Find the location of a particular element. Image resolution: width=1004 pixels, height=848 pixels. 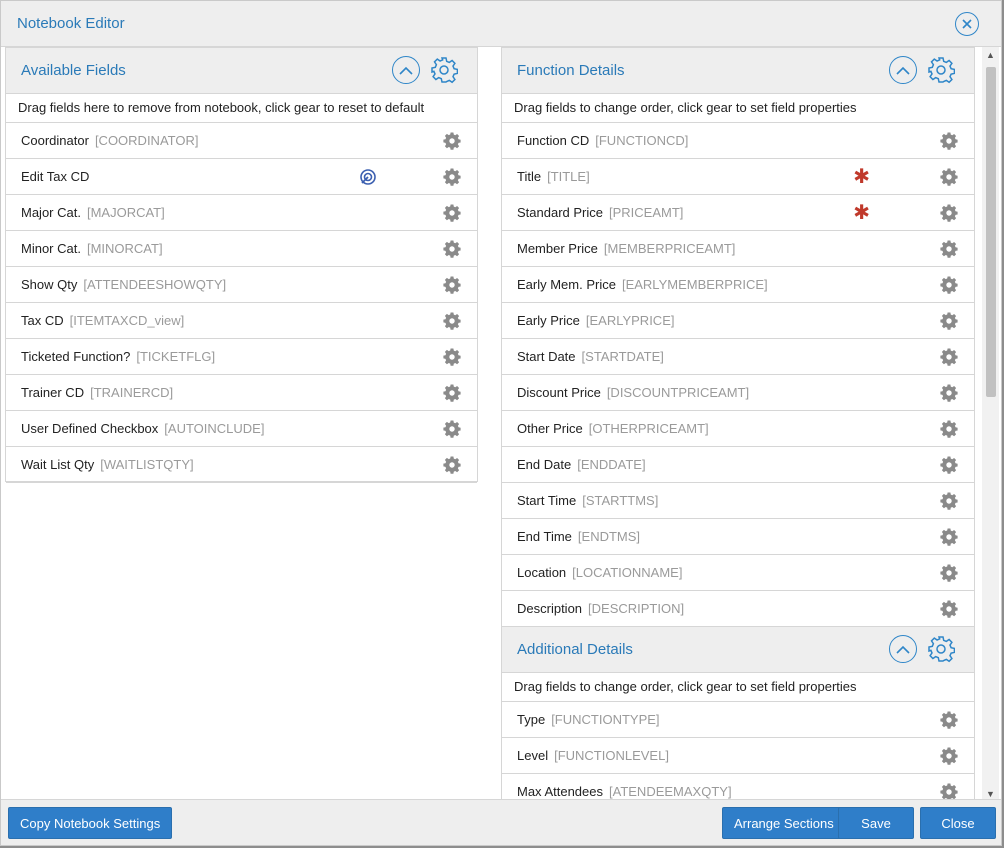

field-label-text: Level is located at coordinates (533, 755).